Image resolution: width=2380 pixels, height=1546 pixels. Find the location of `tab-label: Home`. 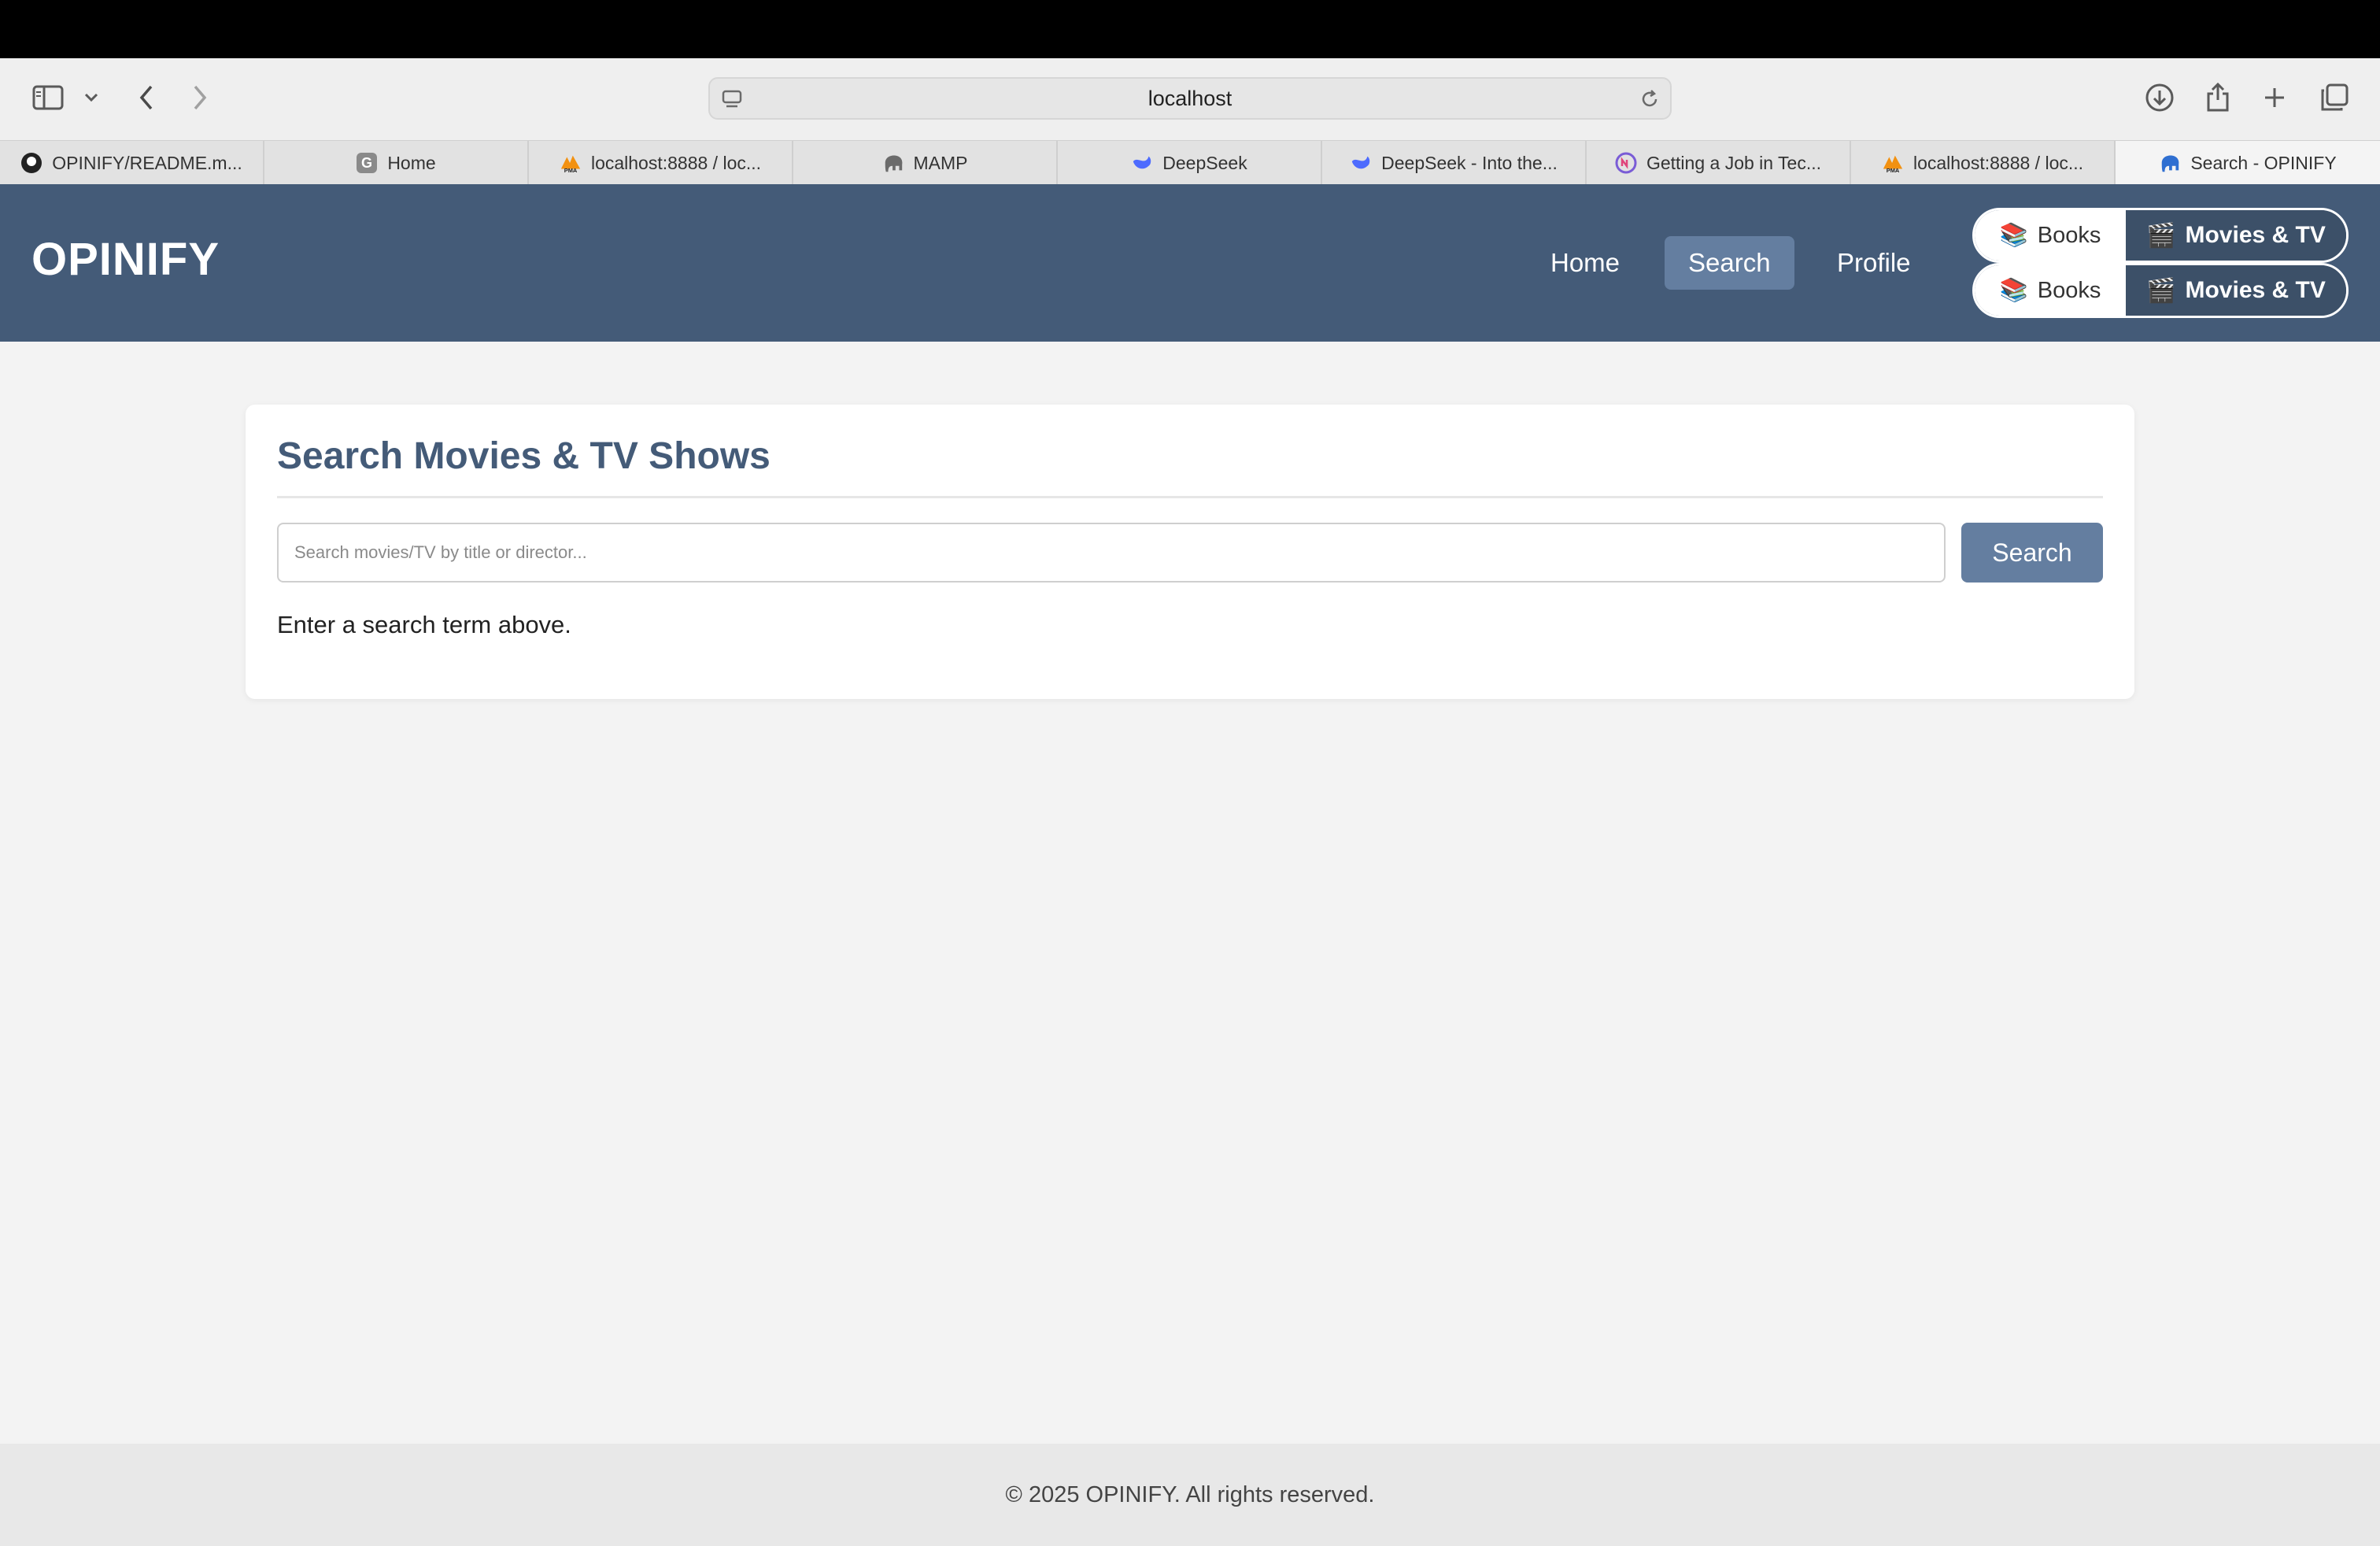

tab-label: Home is located at coordinates (412, 163).